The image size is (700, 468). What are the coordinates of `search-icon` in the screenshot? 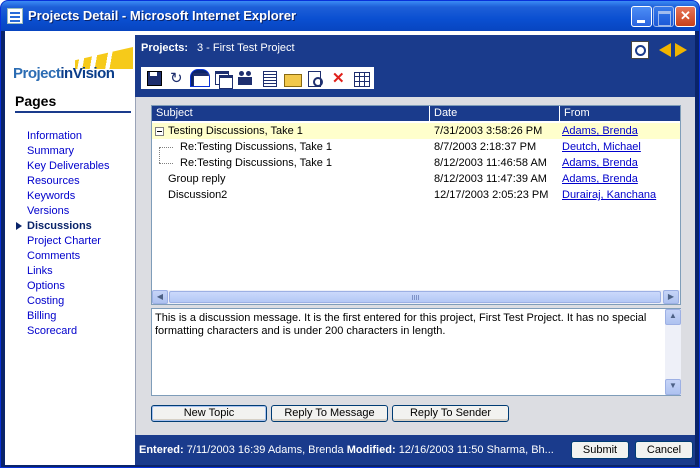 It's located at (640, 50).